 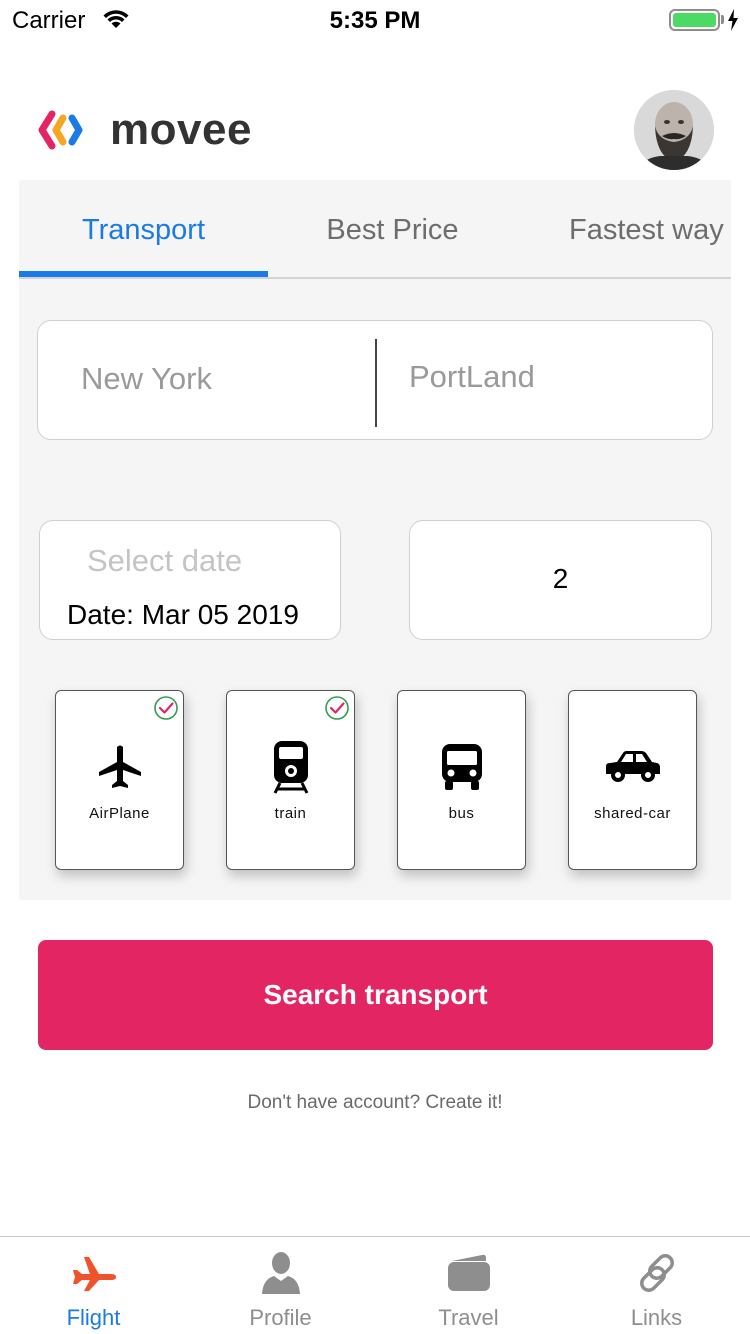 What do you see at coordinates (461, 813) in the screenshot?
I see `mode-label: bus` at bounding box center [461, 813].